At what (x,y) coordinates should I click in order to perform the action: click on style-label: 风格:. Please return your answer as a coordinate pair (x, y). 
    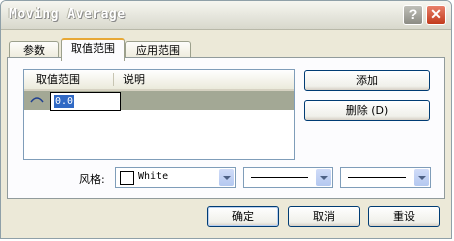
    Looking at the image, I should click on (92, 179).